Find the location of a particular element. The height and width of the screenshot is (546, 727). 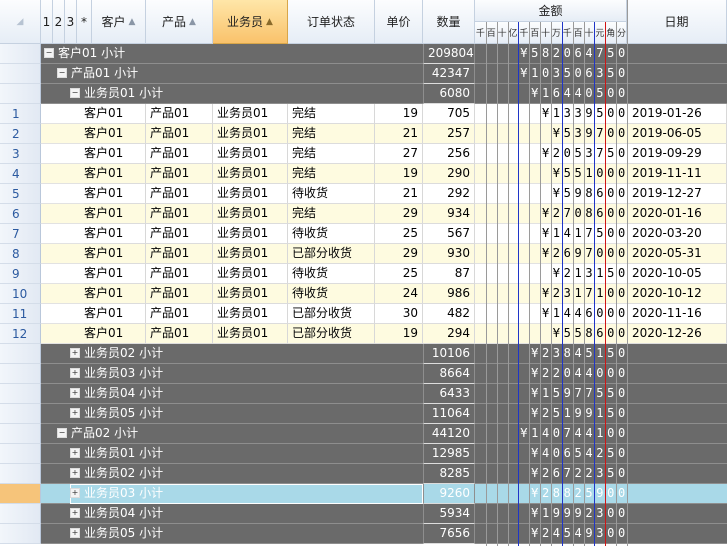

row-header: 9 is located at coordinates (20, 274).